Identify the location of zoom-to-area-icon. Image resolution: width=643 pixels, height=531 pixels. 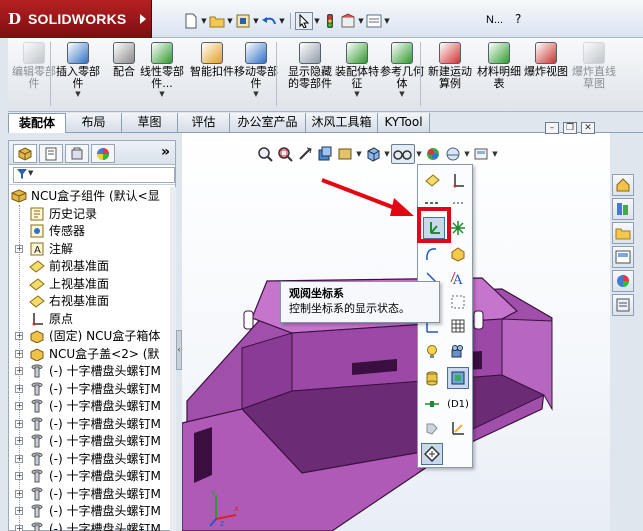
(285, 154).